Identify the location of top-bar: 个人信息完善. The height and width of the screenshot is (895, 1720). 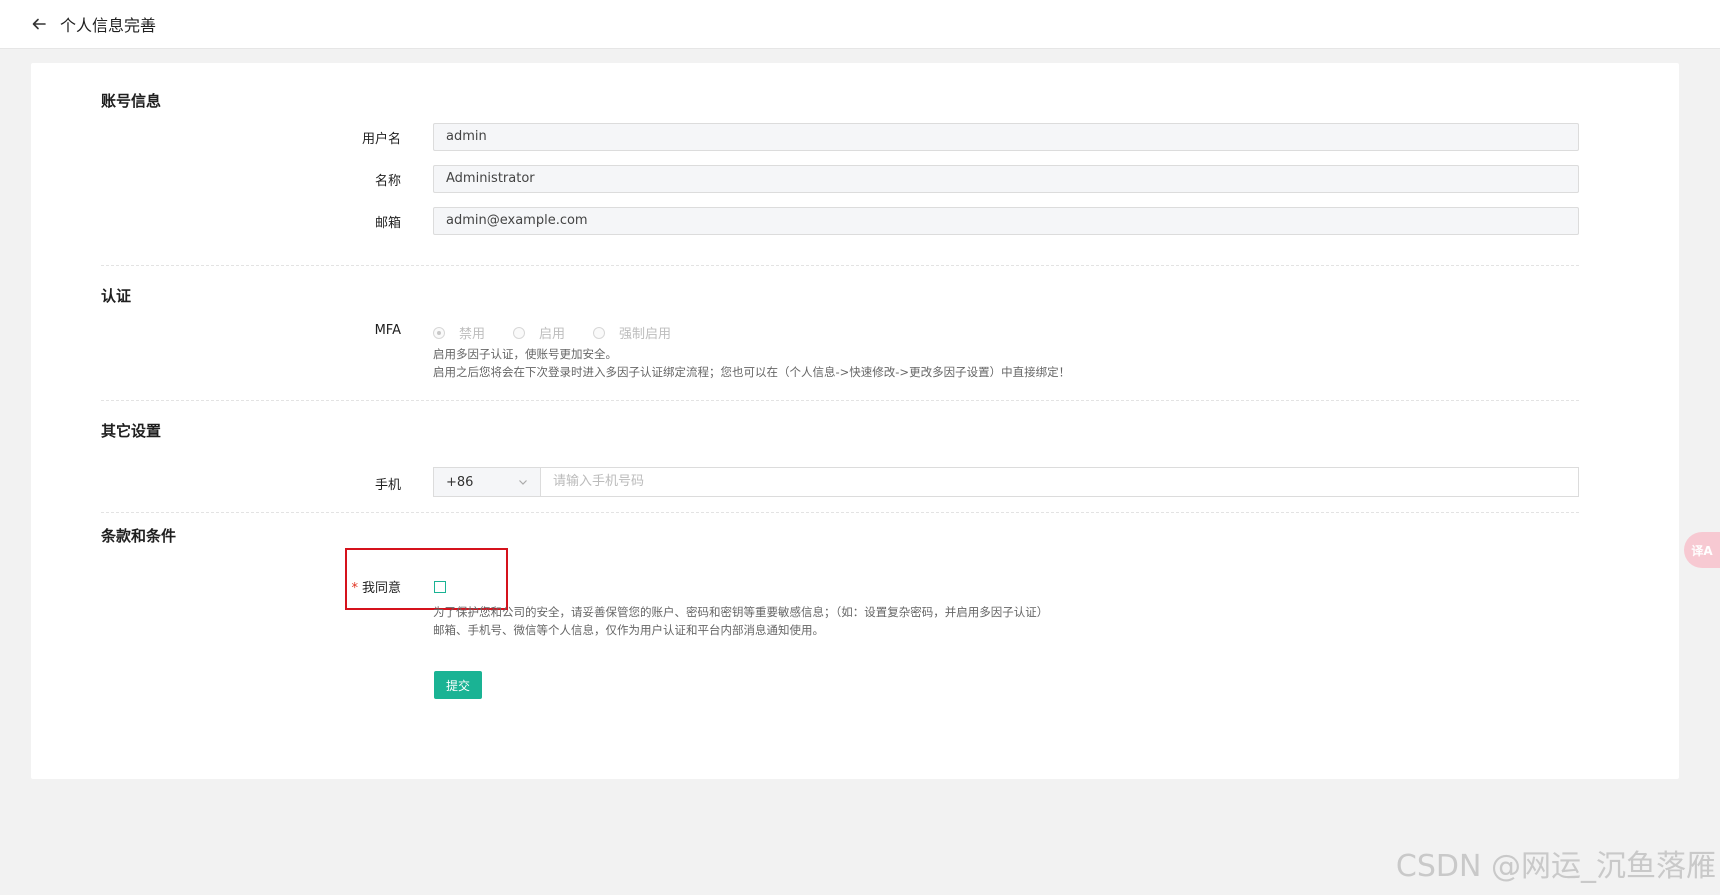
(860, 24).